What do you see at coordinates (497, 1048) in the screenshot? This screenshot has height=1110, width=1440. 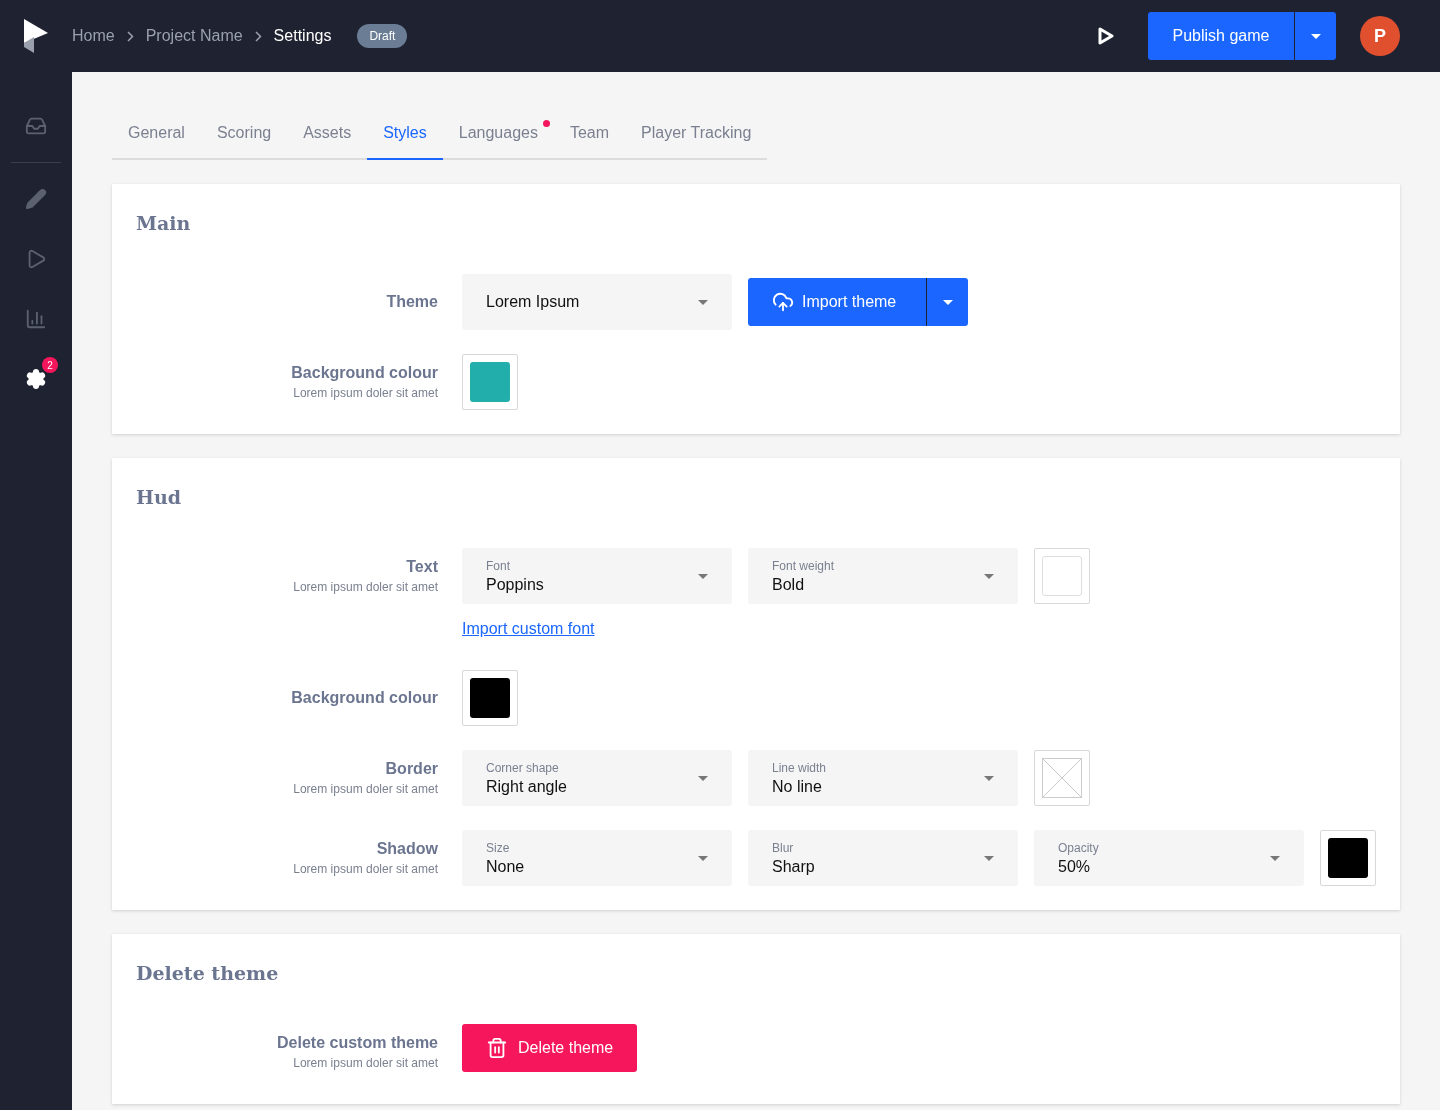 I see `trash-icon` at bounding box center [497, 1048].